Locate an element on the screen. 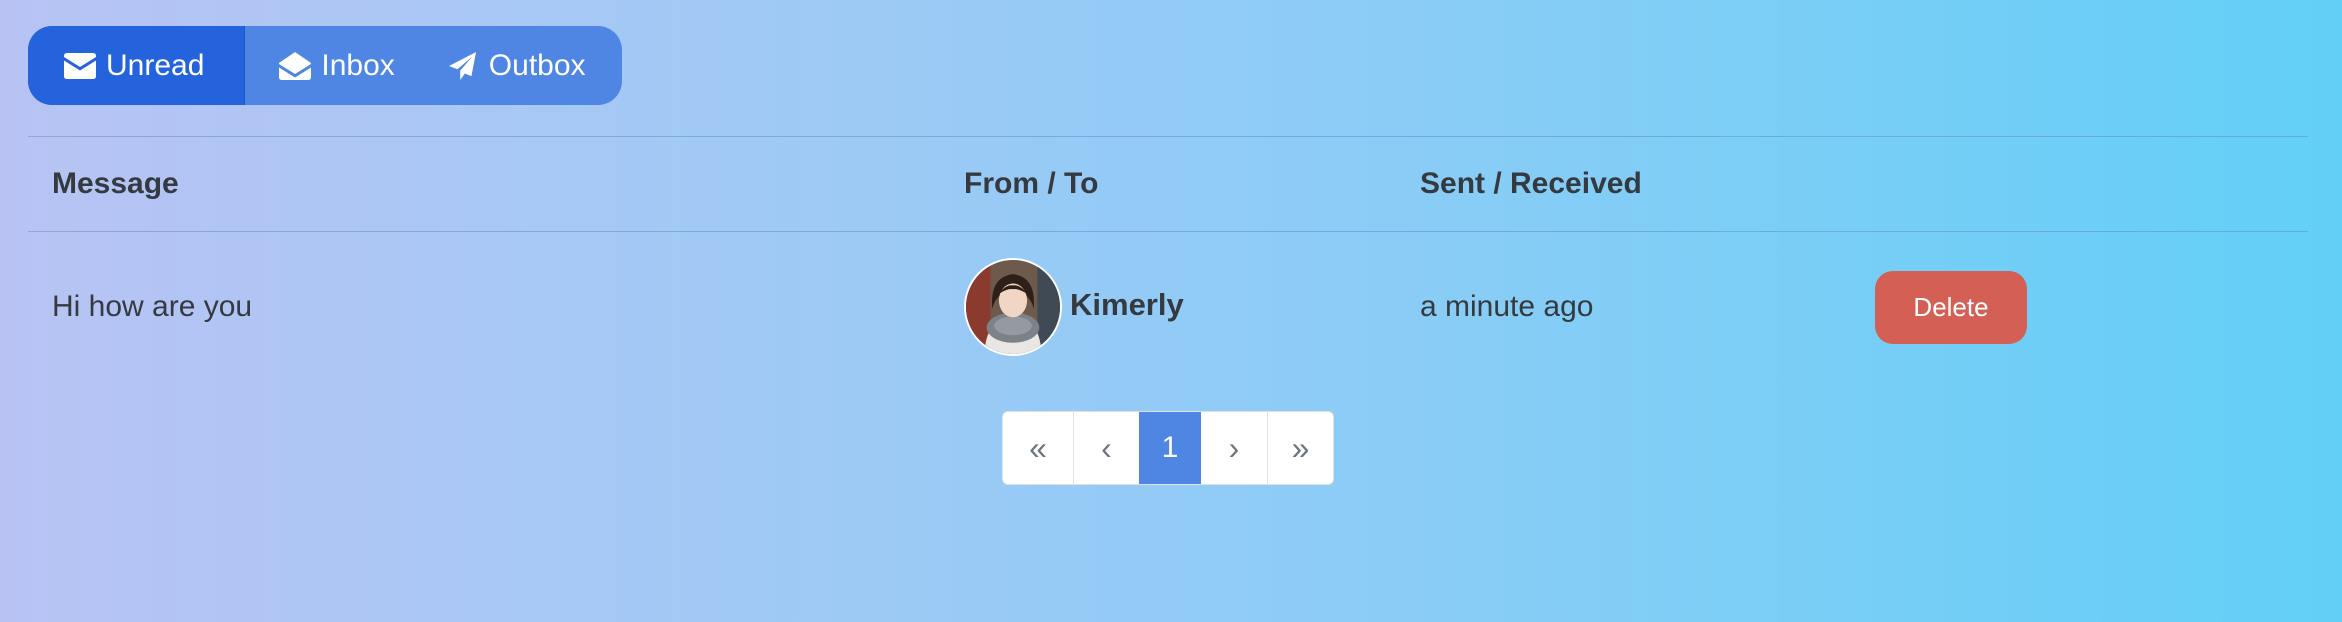 The height and width of the screenshot is (622, 2342). avatar is located at coordinates (1013, 307).